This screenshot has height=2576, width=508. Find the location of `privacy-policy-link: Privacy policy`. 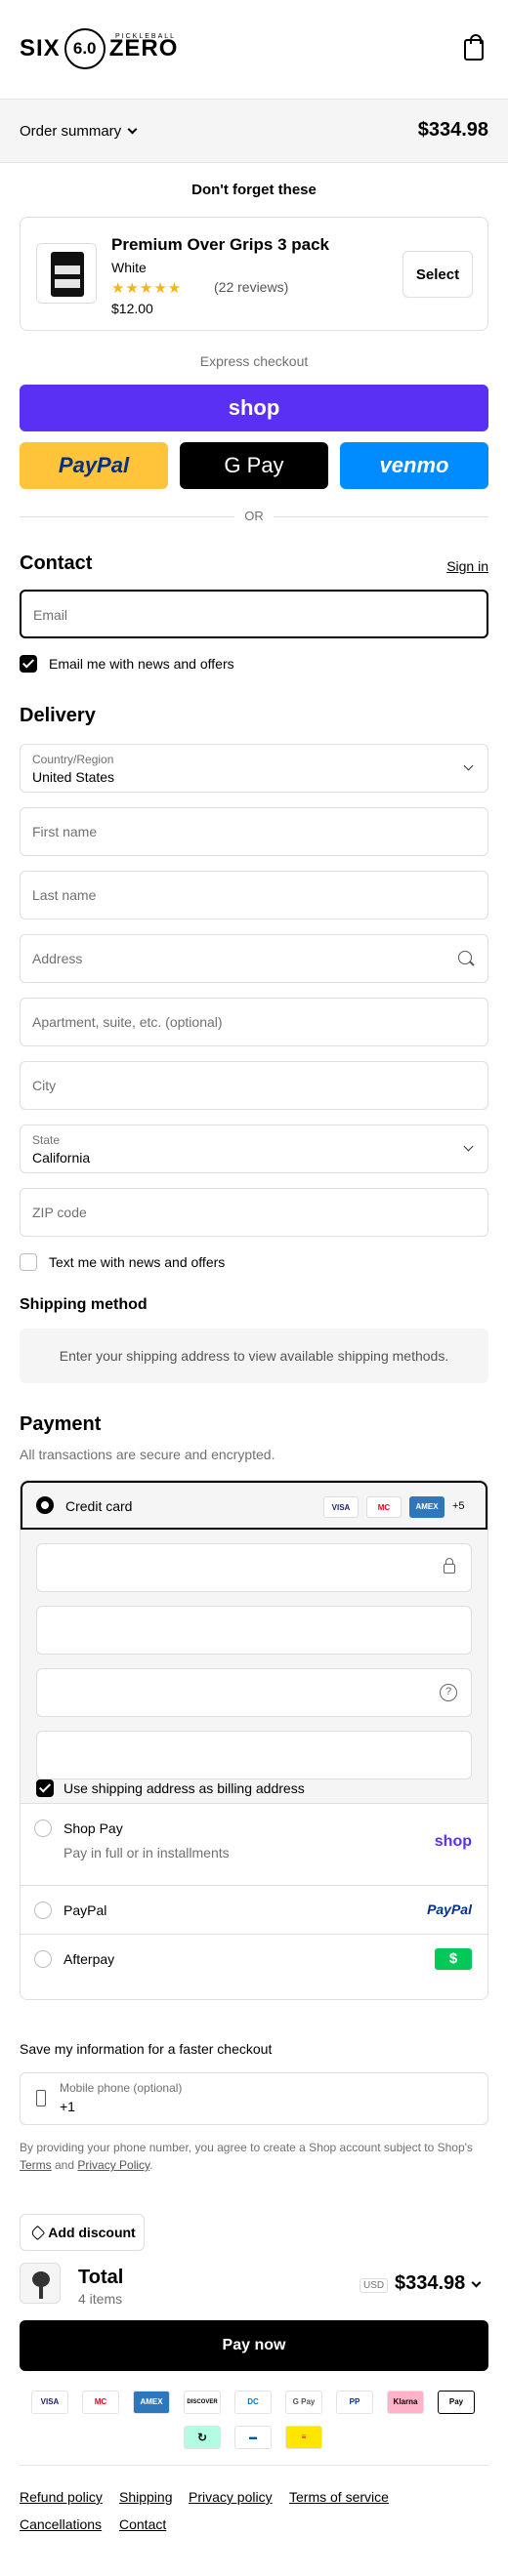

privacy-policy-link: Privacy policy is located at coordinates (231, 2497).